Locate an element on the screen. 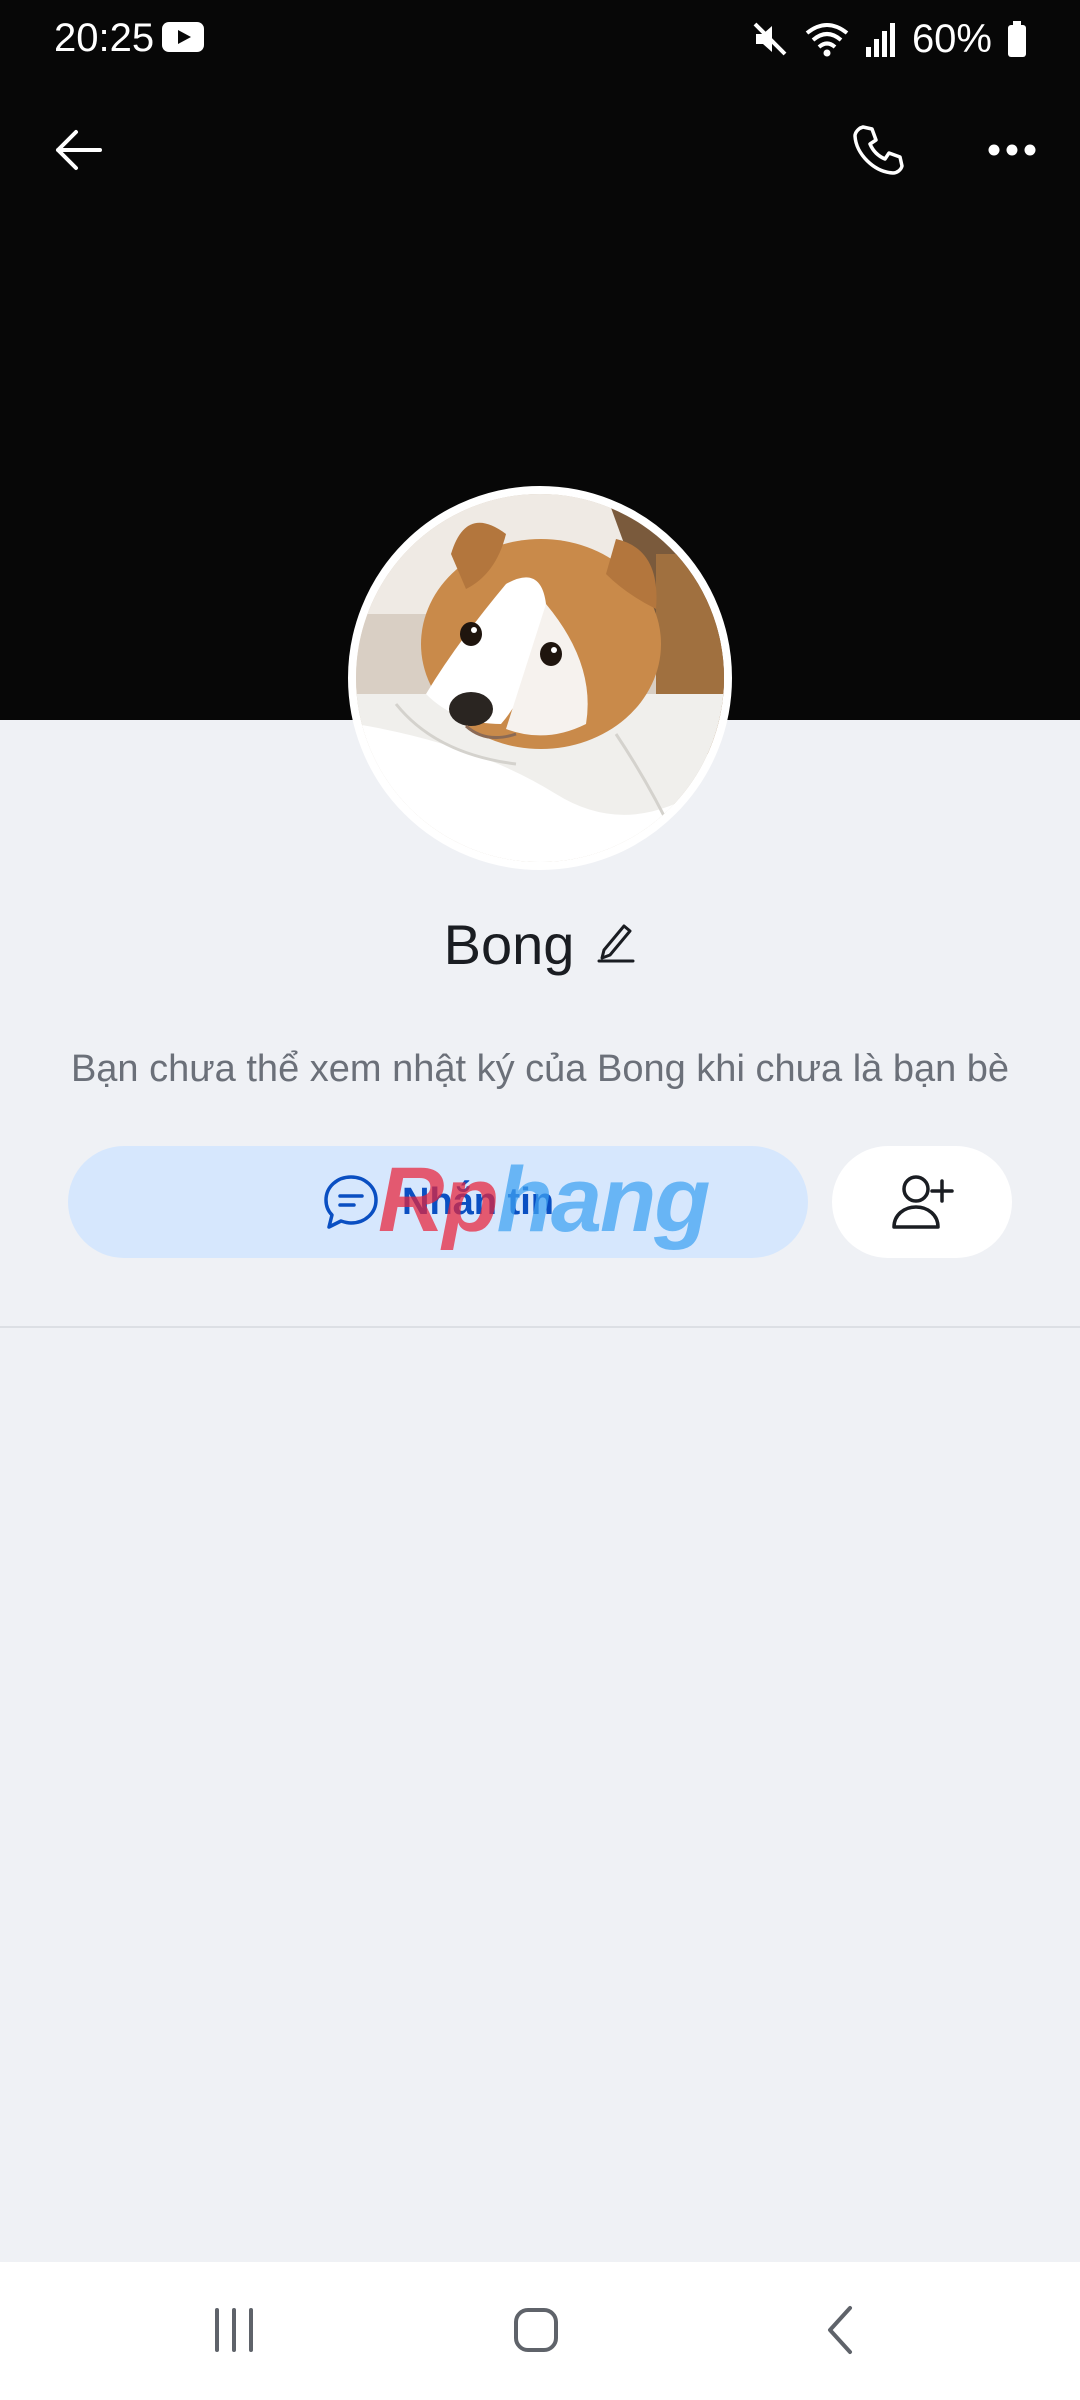 The image size is (1080, 2400). back-arrow-icon is located at coordinates (79, 150).